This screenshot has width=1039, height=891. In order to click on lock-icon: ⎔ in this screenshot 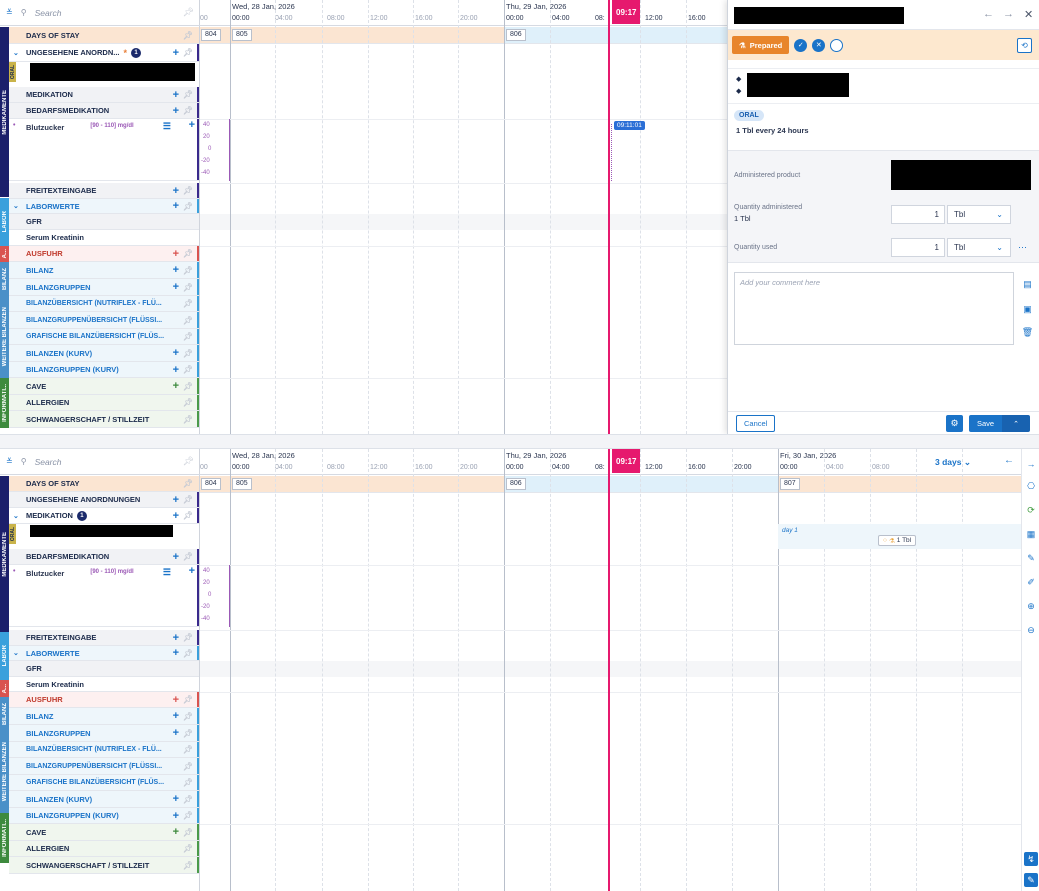, I will do `click(1031, 486)`.